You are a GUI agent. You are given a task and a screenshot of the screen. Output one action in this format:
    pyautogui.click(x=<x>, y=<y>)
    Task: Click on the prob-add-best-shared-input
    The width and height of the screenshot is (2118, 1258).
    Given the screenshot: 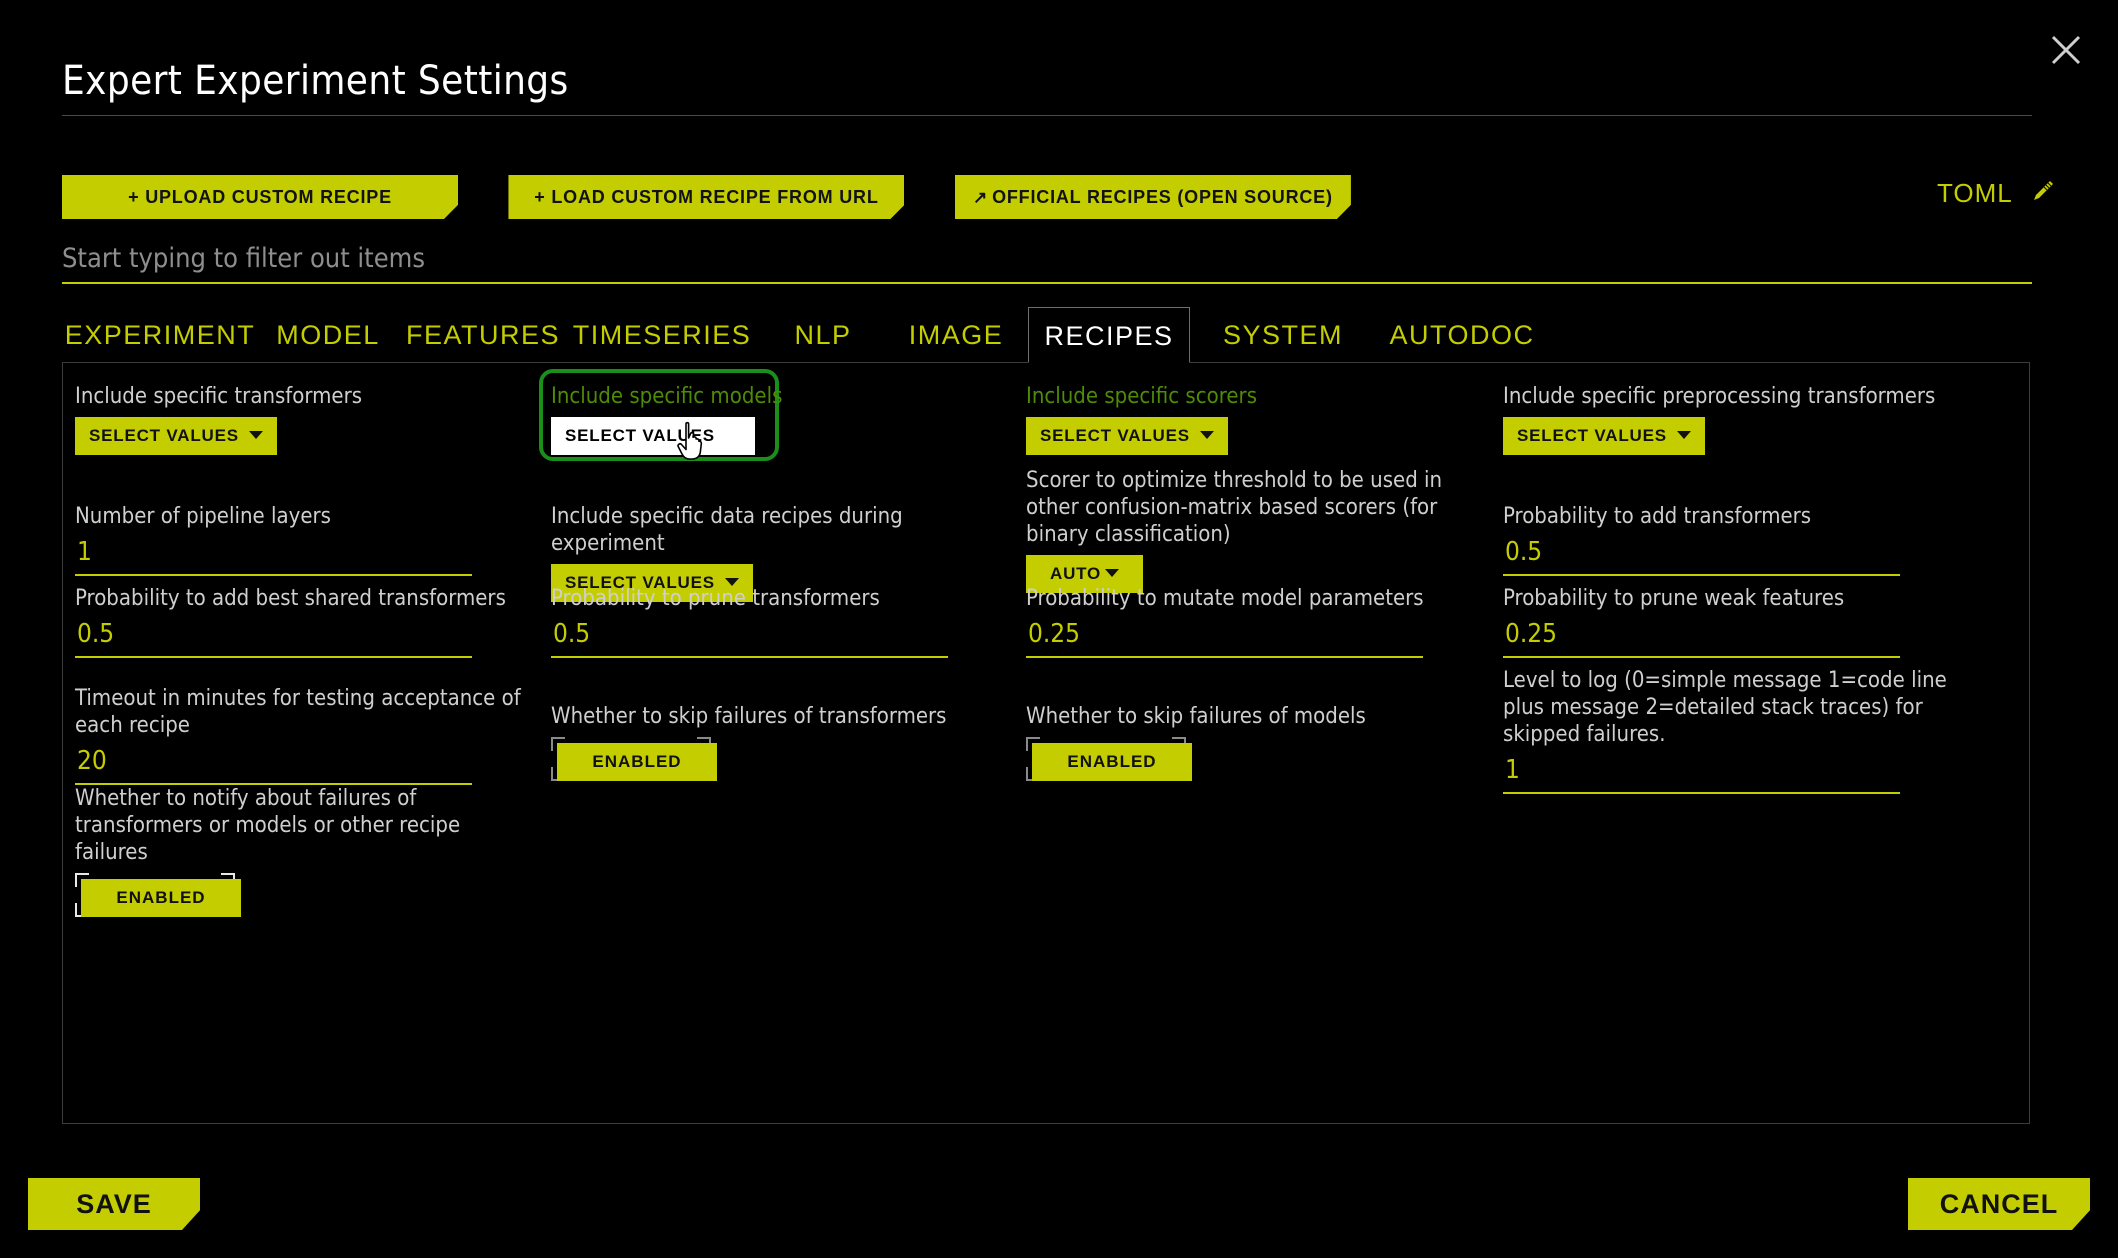 What is the action you would take?
    pyautogui.click(x=273, y=638)
    